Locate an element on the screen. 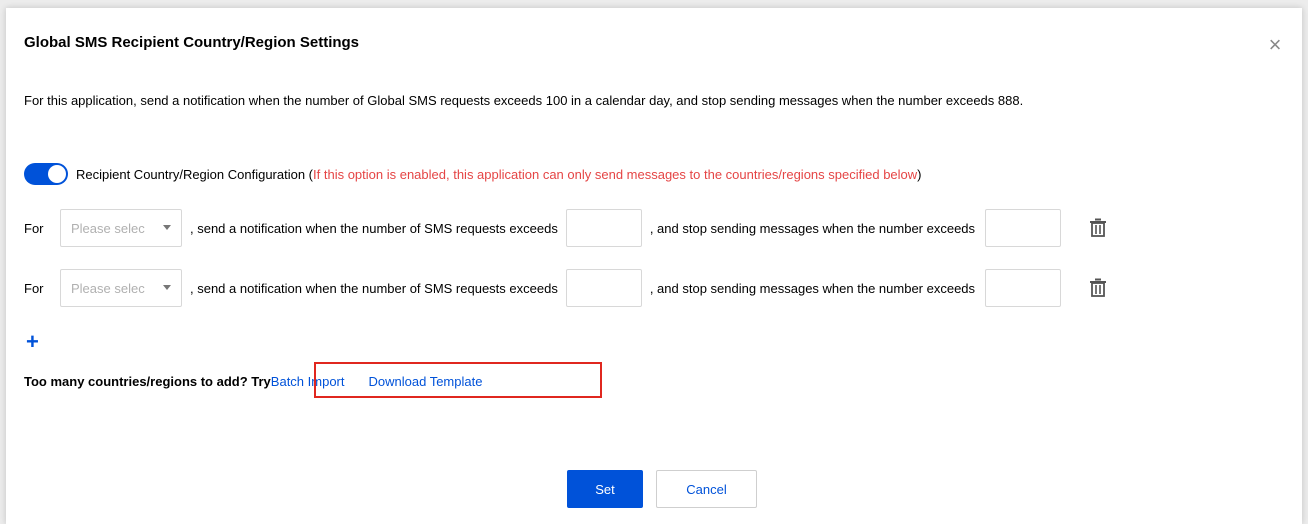 This screenshot has height=524, width=1308. plus-icon: + is located at coordinates (34, 342).